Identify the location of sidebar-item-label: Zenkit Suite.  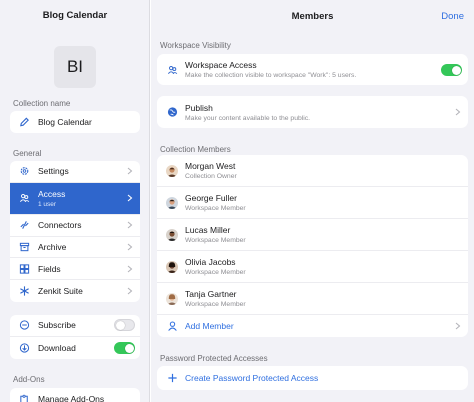
(60, 291).